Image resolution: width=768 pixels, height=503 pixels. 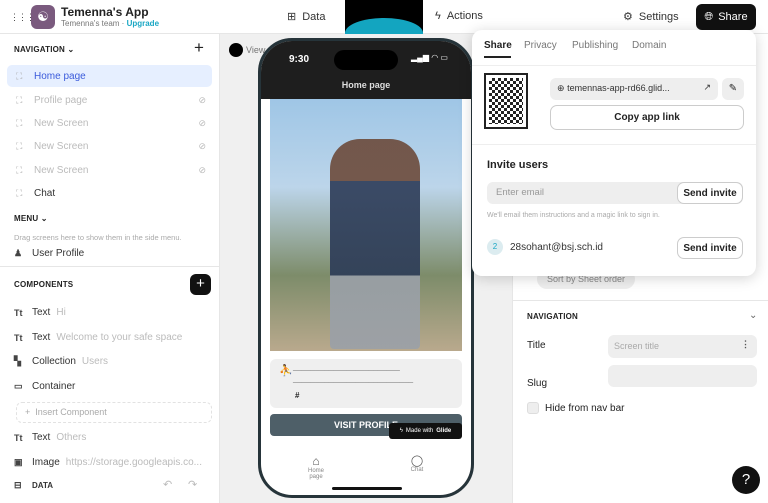 What do you see at coordinates (18, 253) in the screenshot?
I see `user-icon: ♟` at bounding box center [18, 253].